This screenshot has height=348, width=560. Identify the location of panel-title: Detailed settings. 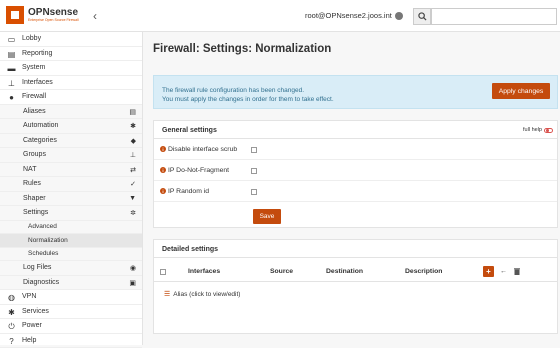
(190, 249).